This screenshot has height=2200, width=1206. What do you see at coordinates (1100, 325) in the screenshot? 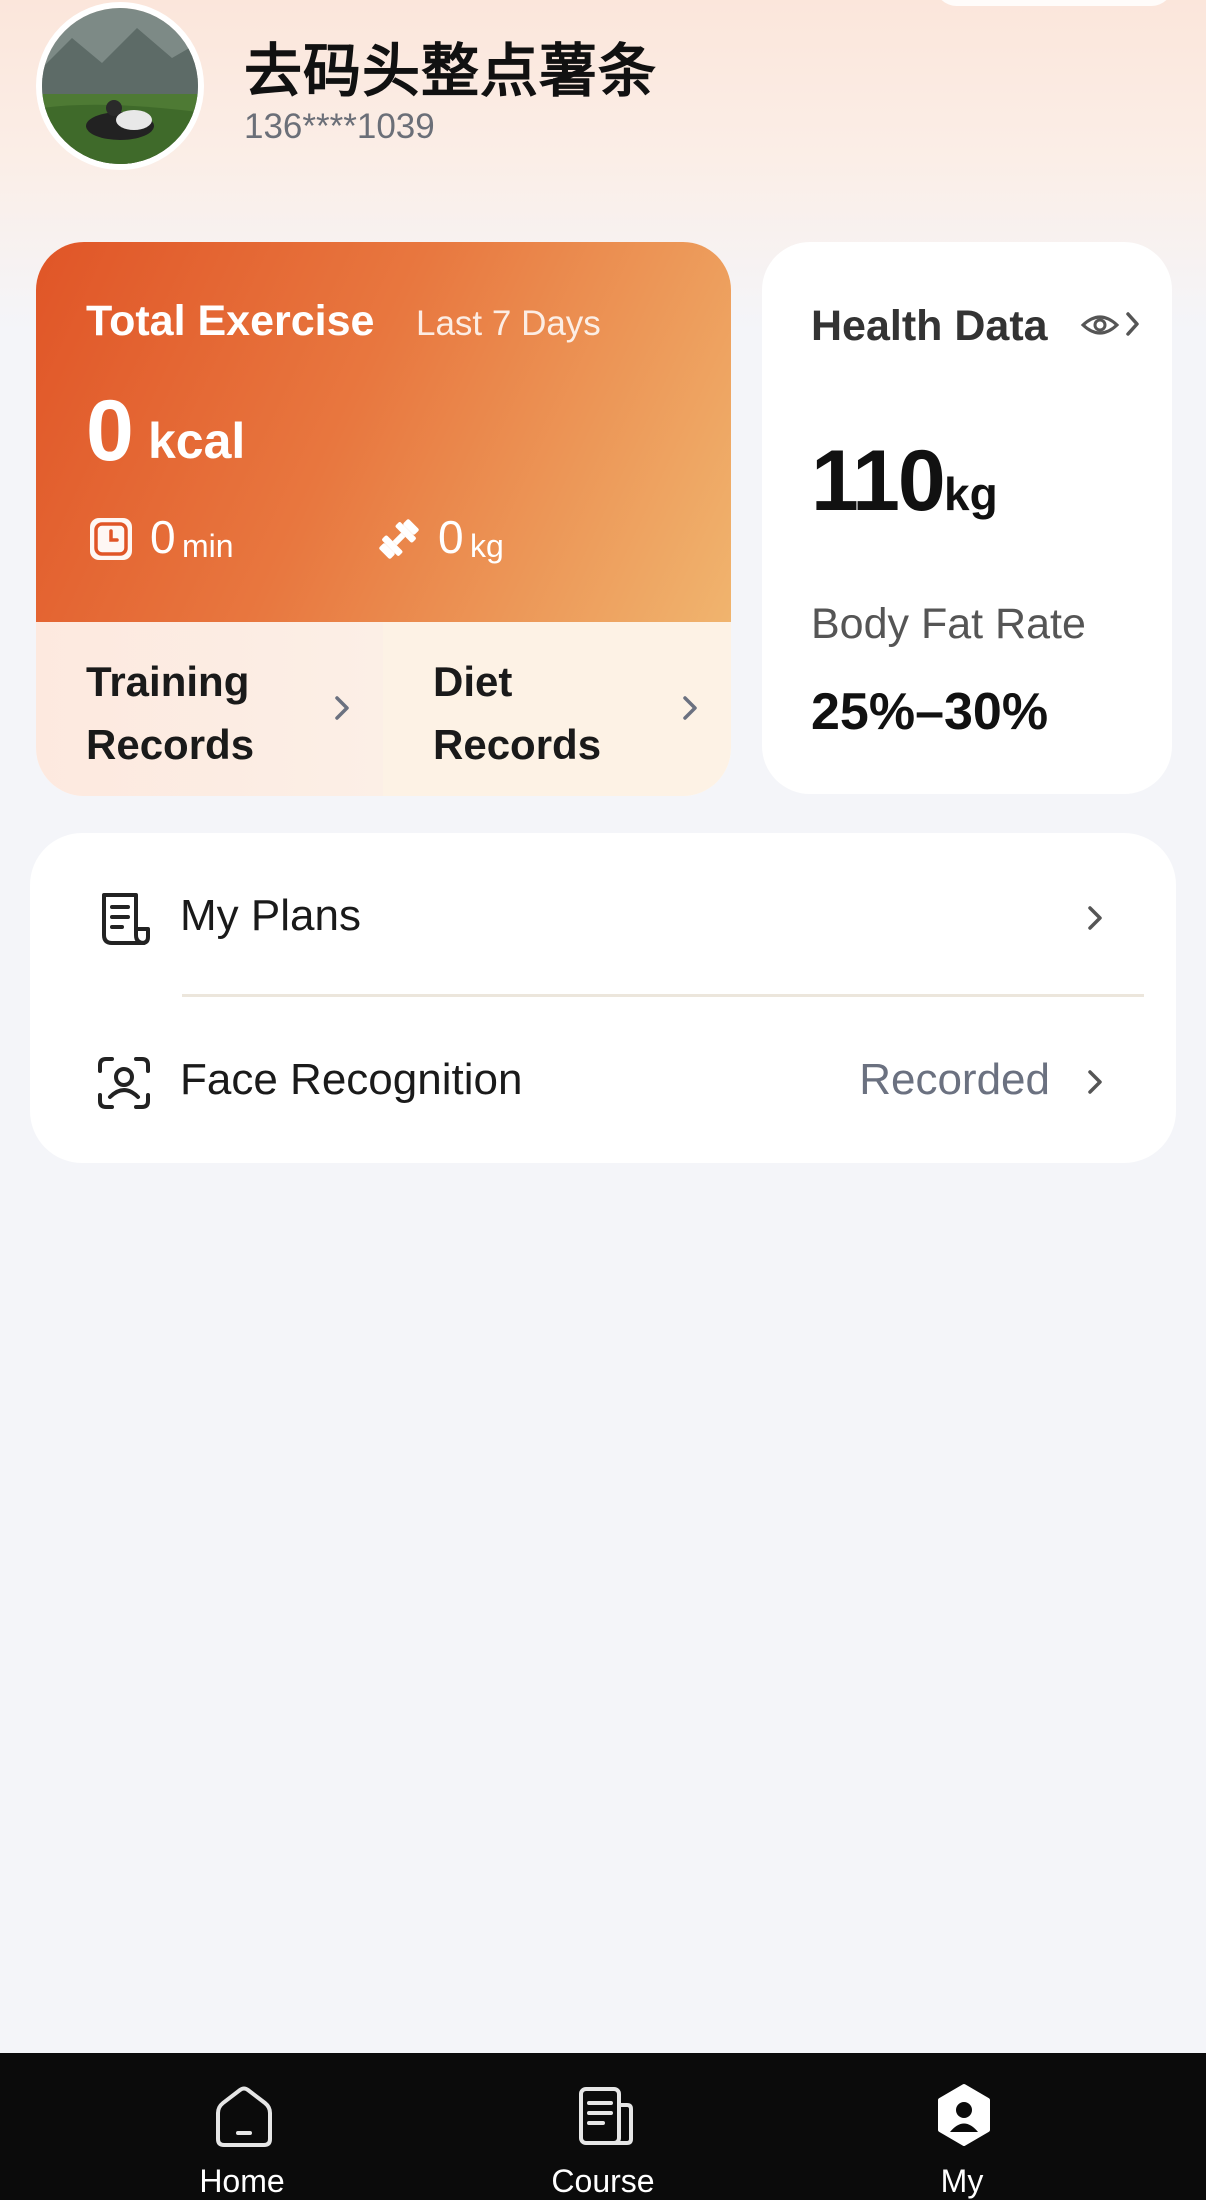
I see `eye-icon` at bounding box center [1100, 325].